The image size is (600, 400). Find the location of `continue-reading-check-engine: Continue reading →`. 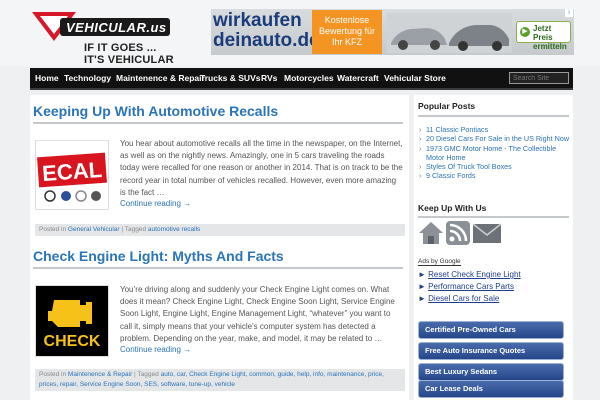

continue-reading-check-engine: Continue reading → is located at coordinates (155, 349).